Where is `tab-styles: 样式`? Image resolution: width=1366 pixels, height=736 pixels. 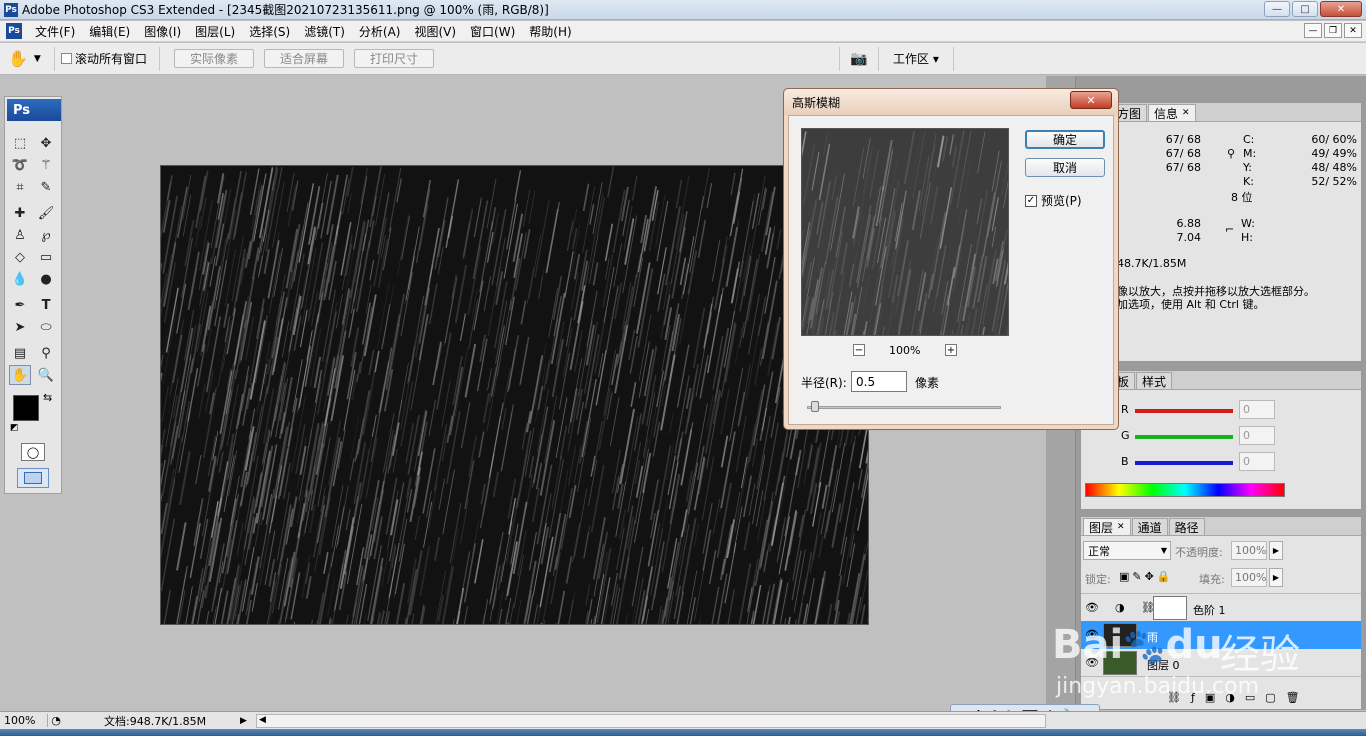 tab-styles: 样式 is located at coordinates (1154, 380).